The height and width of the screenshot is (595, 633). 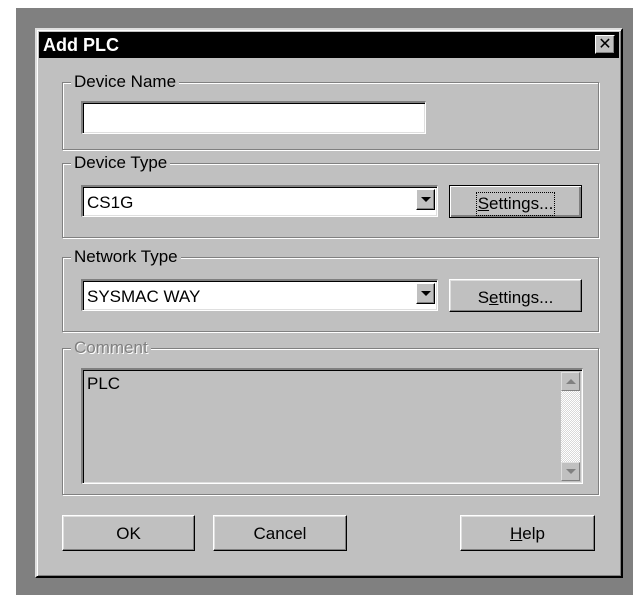 What do you see at coordinates (329, 45) in the screenshot?
I see `title-bar: Add PLC ✕` at bounding box center [329, 45].